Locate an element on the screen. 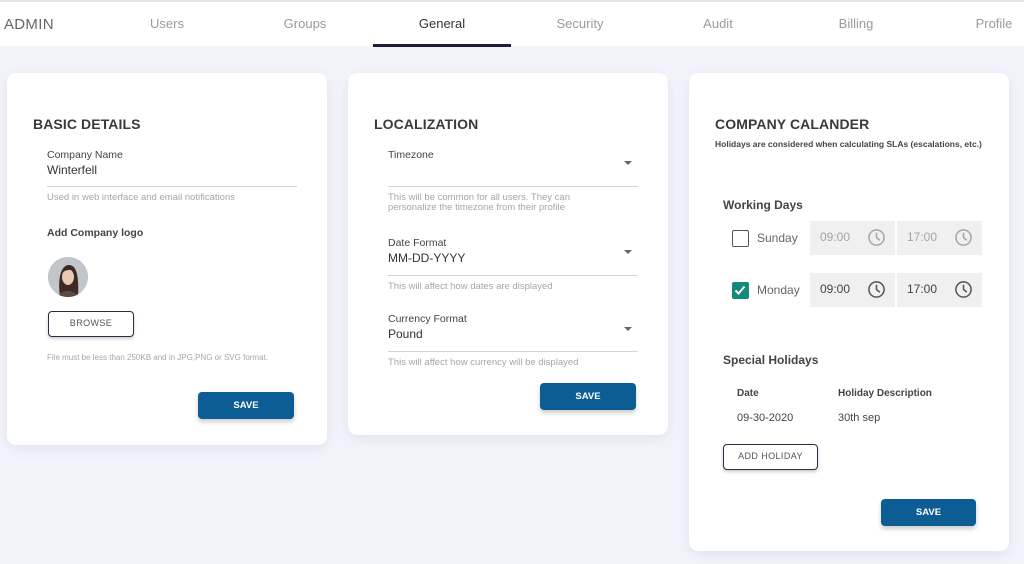  date-format-underline is located at coordinates (513, 275).